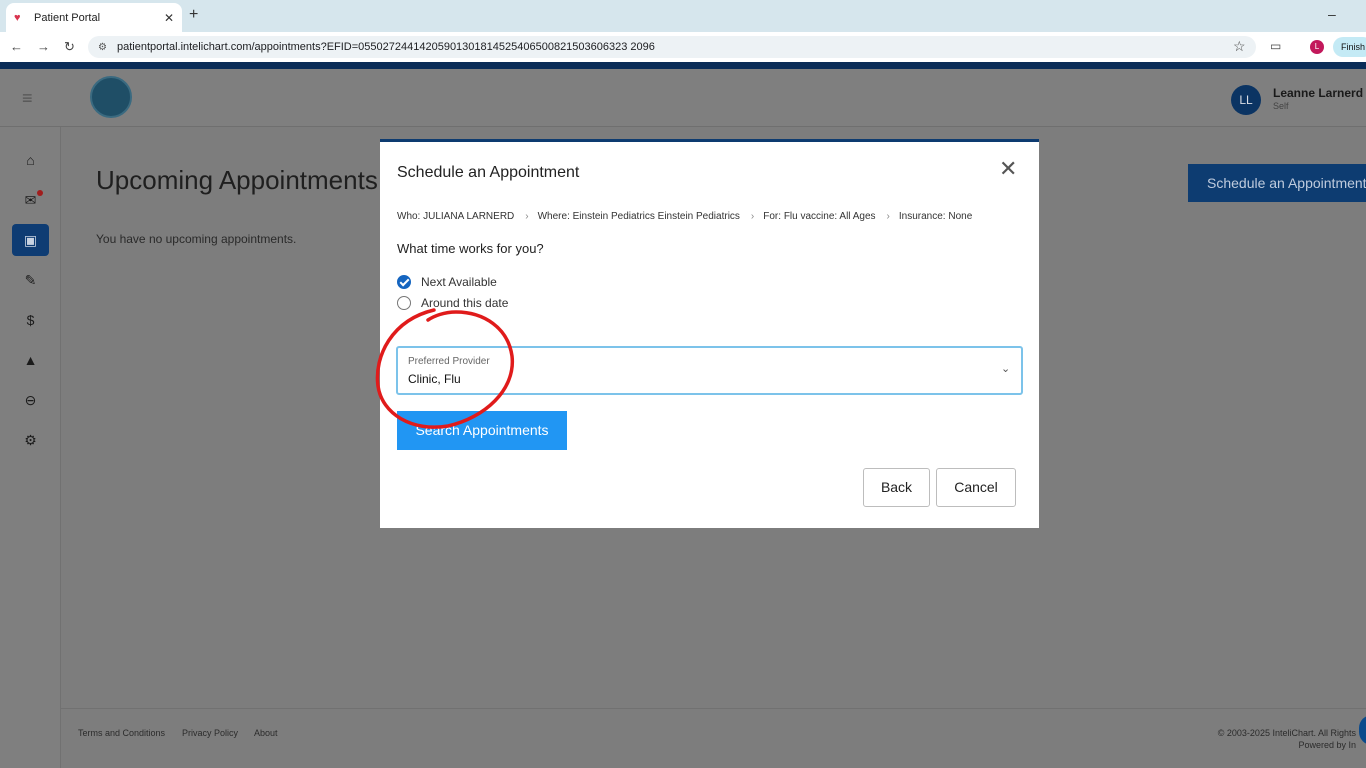 This screenshot has width=1366, height=768. What do you see at coordinates (1332, 14) in the screenshot?
I see `minimize-icon: –` at bounding box center [1332, 14].